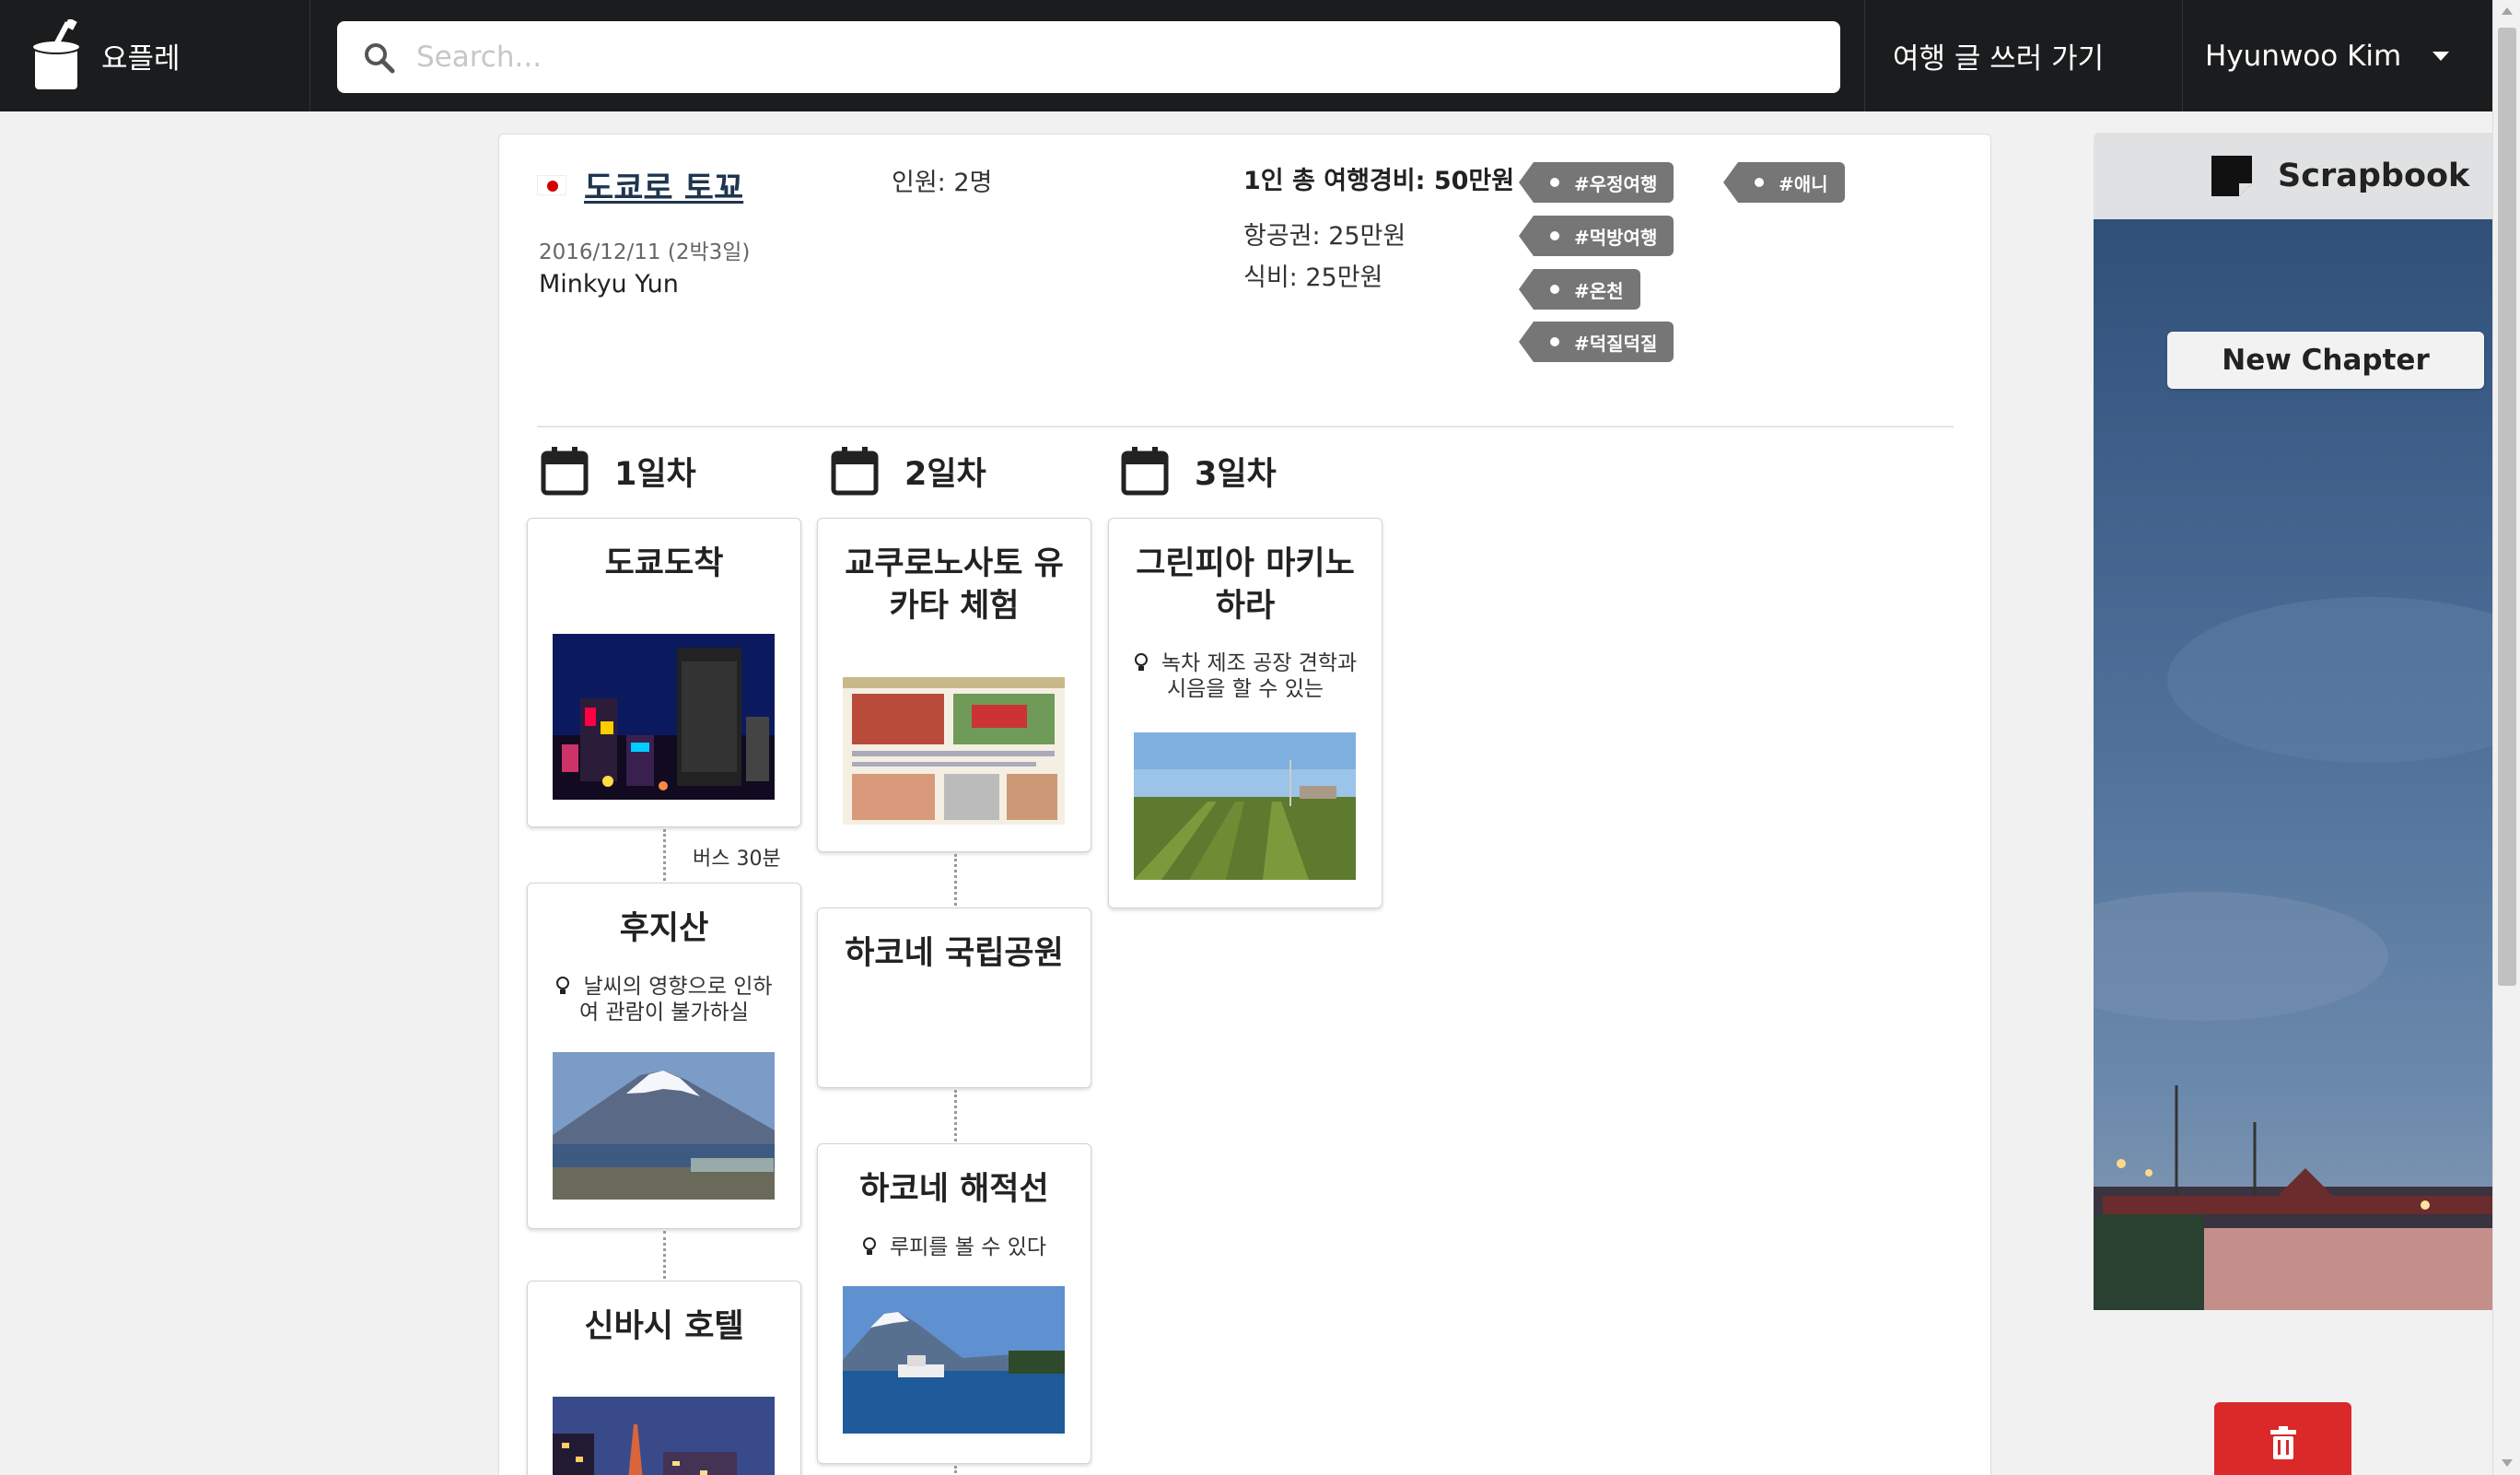  Describe the element at coordinates (954, 1360) in the screenshot. I see `pirate-ship-lake-photo` at that location.